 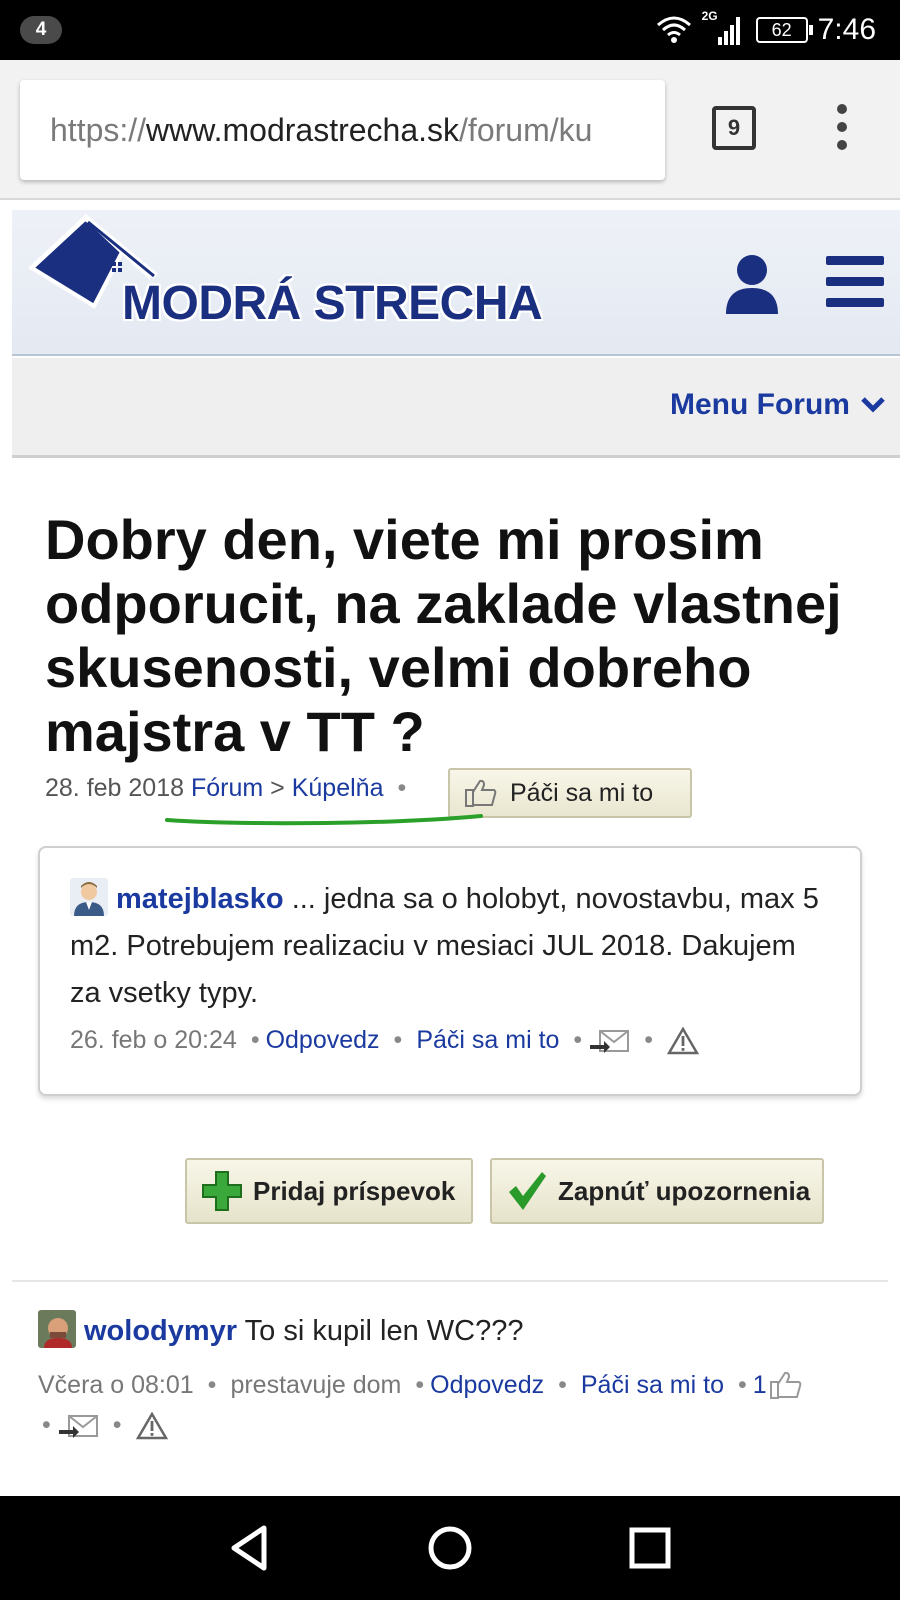 I want to click on menu-forum-dropdown: Menu Forum, so click(x=778, y=405).